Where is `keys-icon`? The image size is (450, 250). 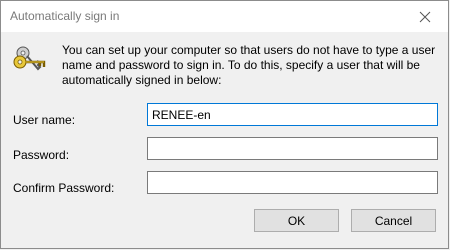 keys-icon is located at coordinates (29, 58).